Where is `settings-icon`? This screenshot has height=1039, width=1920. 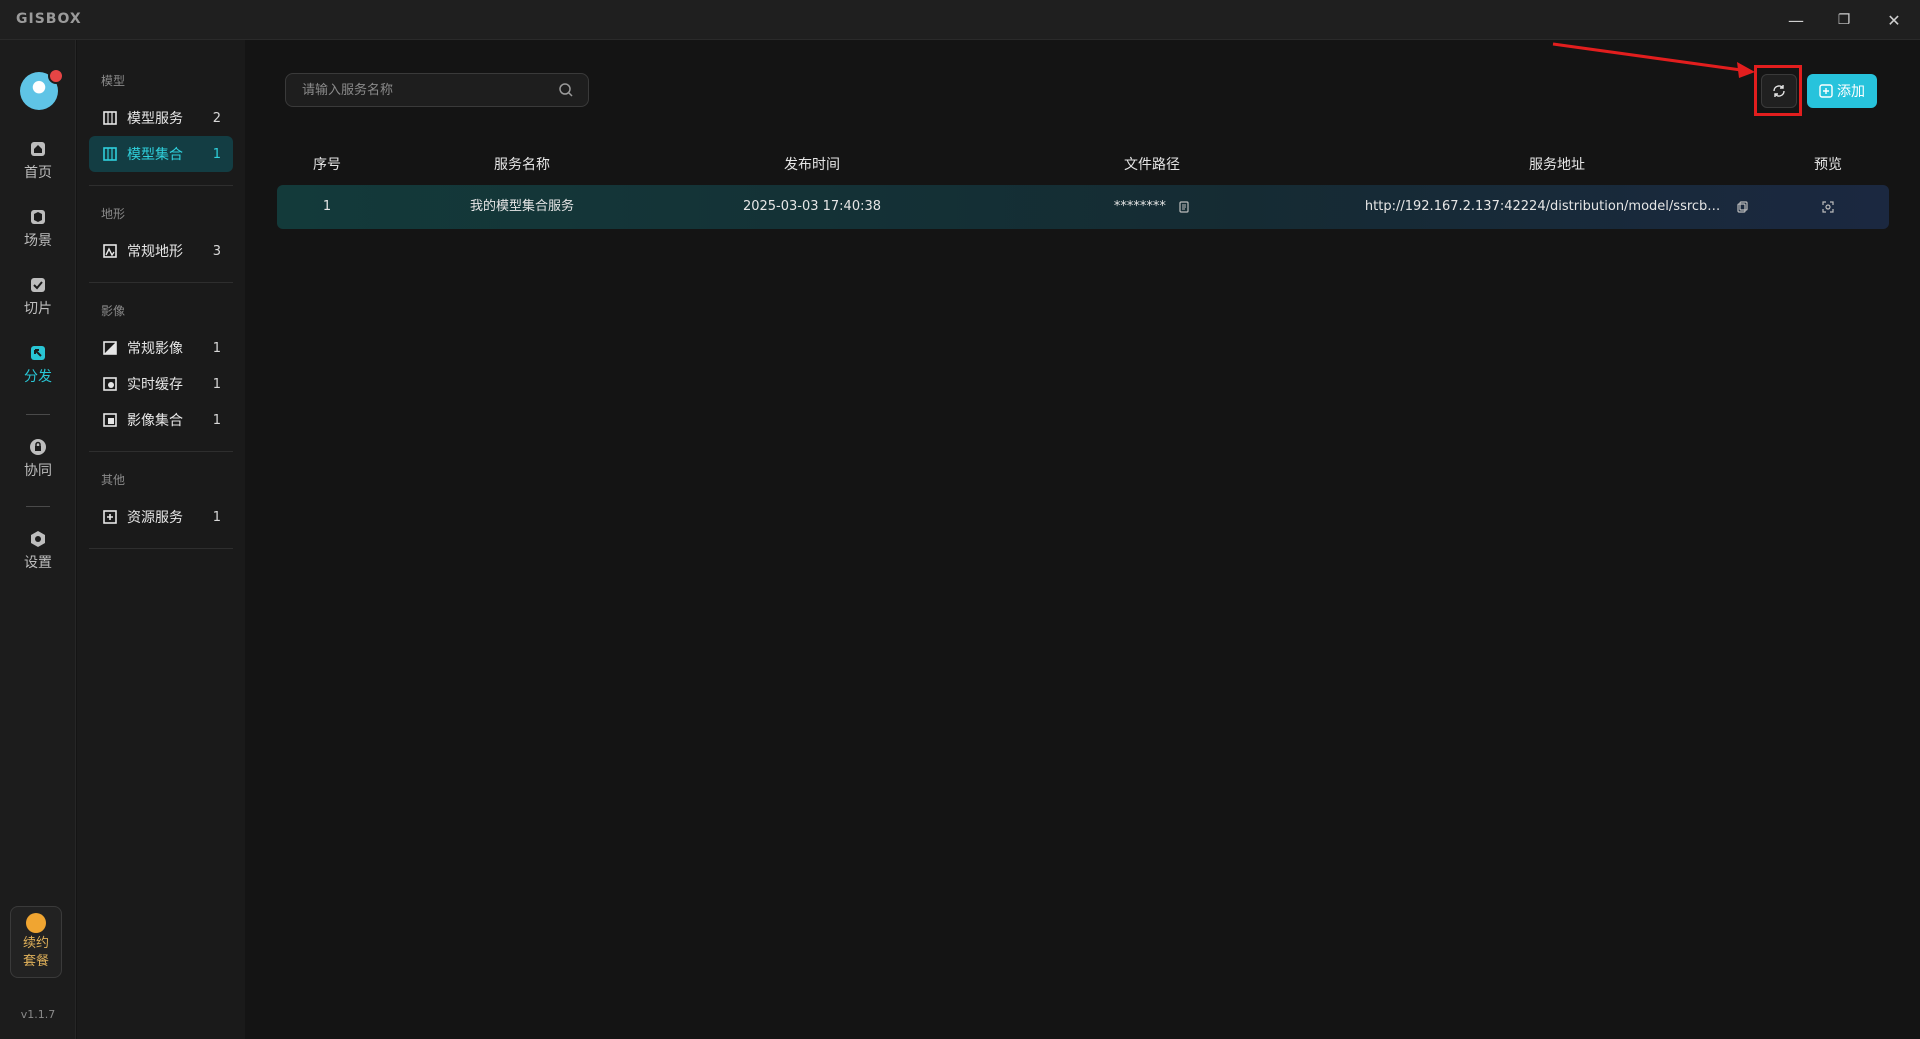 settings-icon is located at coordinates (38, 539).